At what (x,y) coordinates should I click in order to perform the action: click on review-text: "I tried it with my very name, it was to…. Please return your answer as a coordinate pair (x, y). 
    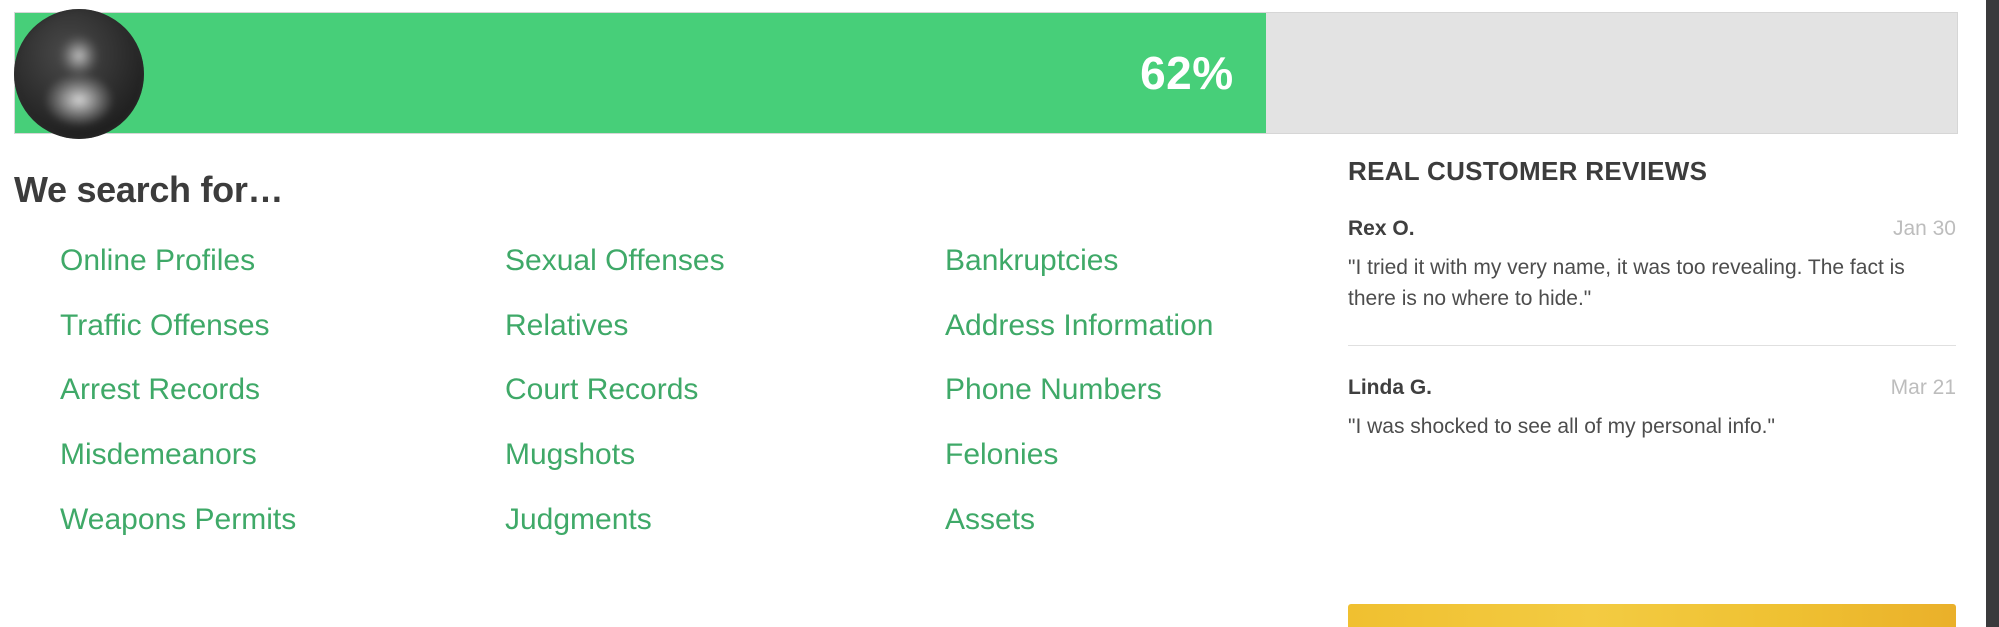
    Looking at the image, I should click on (1626, 283).